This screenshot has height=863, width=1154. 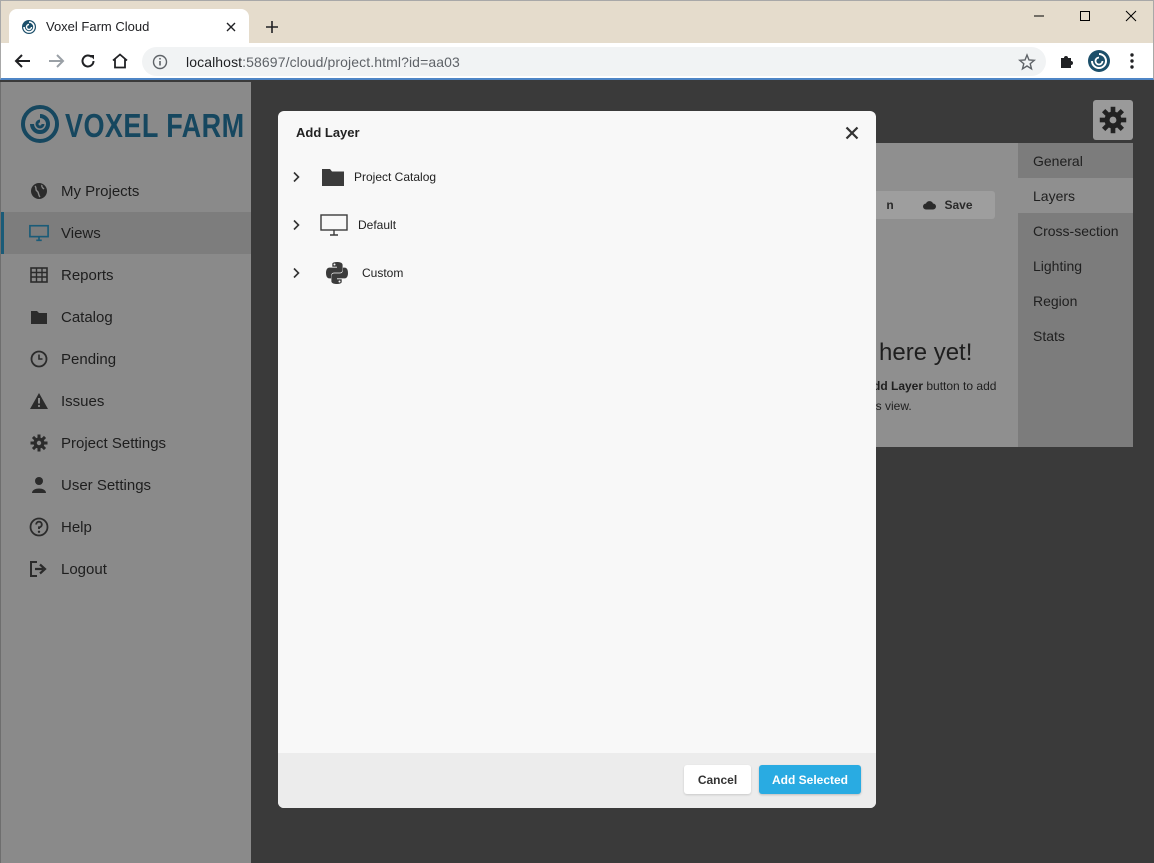 What do you see at coordinates (56, 61) in the screenshot?
I see `forward-icon` at bounding box center [56, 61].